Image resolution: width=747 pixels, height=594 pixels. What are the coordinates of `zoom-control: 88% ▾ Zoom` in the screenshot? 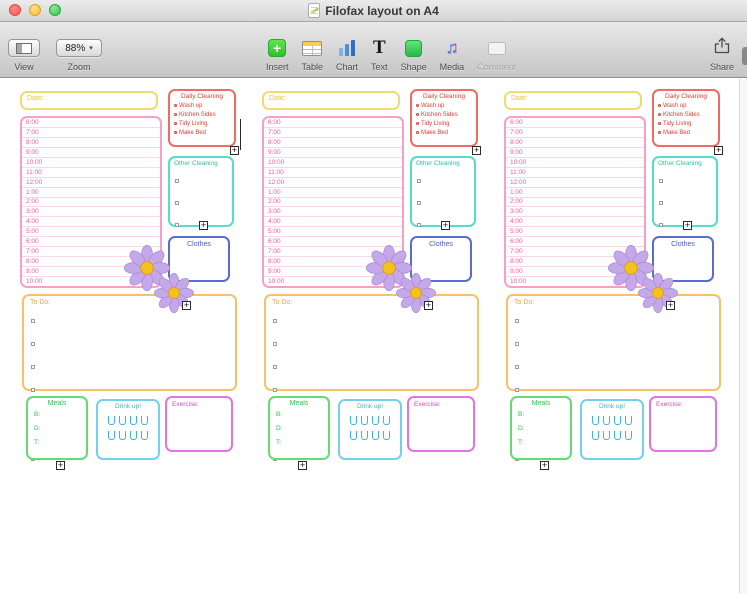 It's located at (79, 49).